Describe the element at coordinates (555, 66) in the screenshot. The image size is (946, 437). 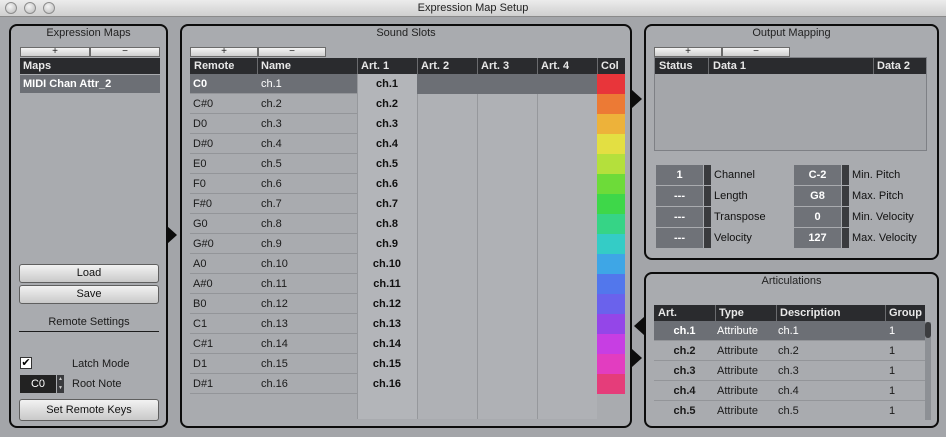
I see `col-header: Art. 4` at that location.